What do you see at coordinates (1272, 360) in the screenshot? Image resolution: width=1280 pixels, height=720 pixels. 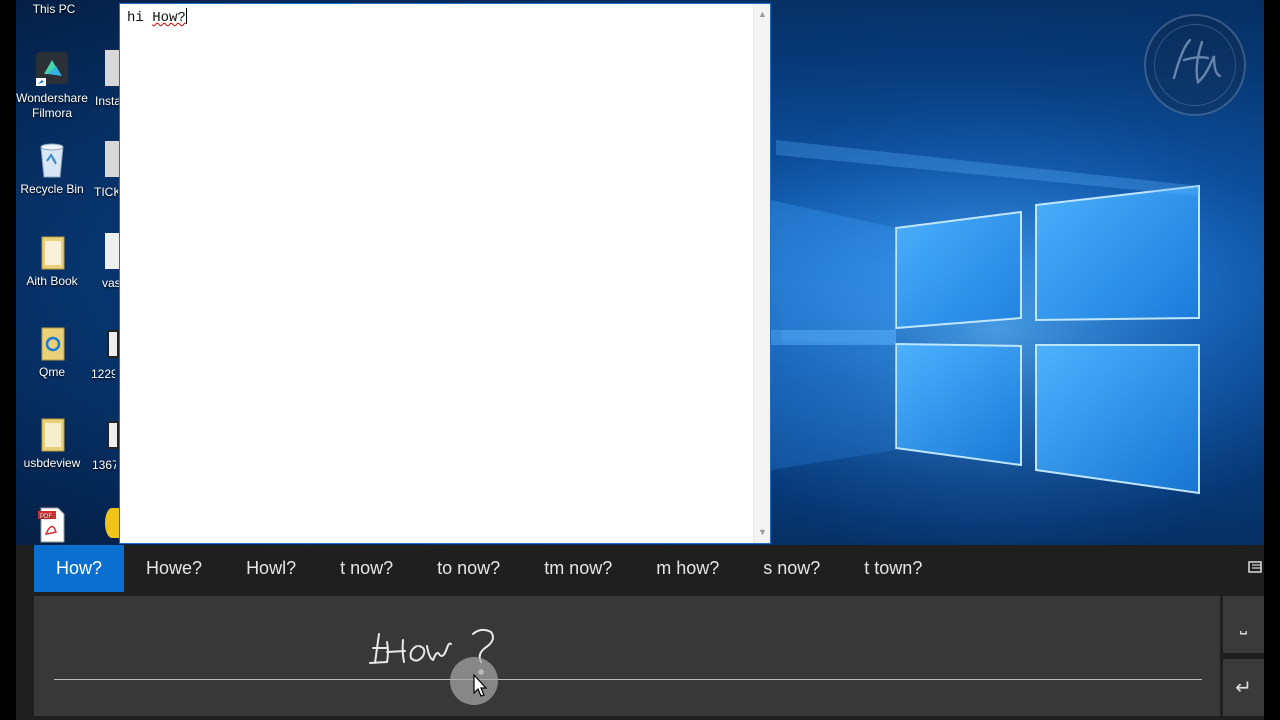 I see `screen-right-border` at bounding box center [1272, 360].